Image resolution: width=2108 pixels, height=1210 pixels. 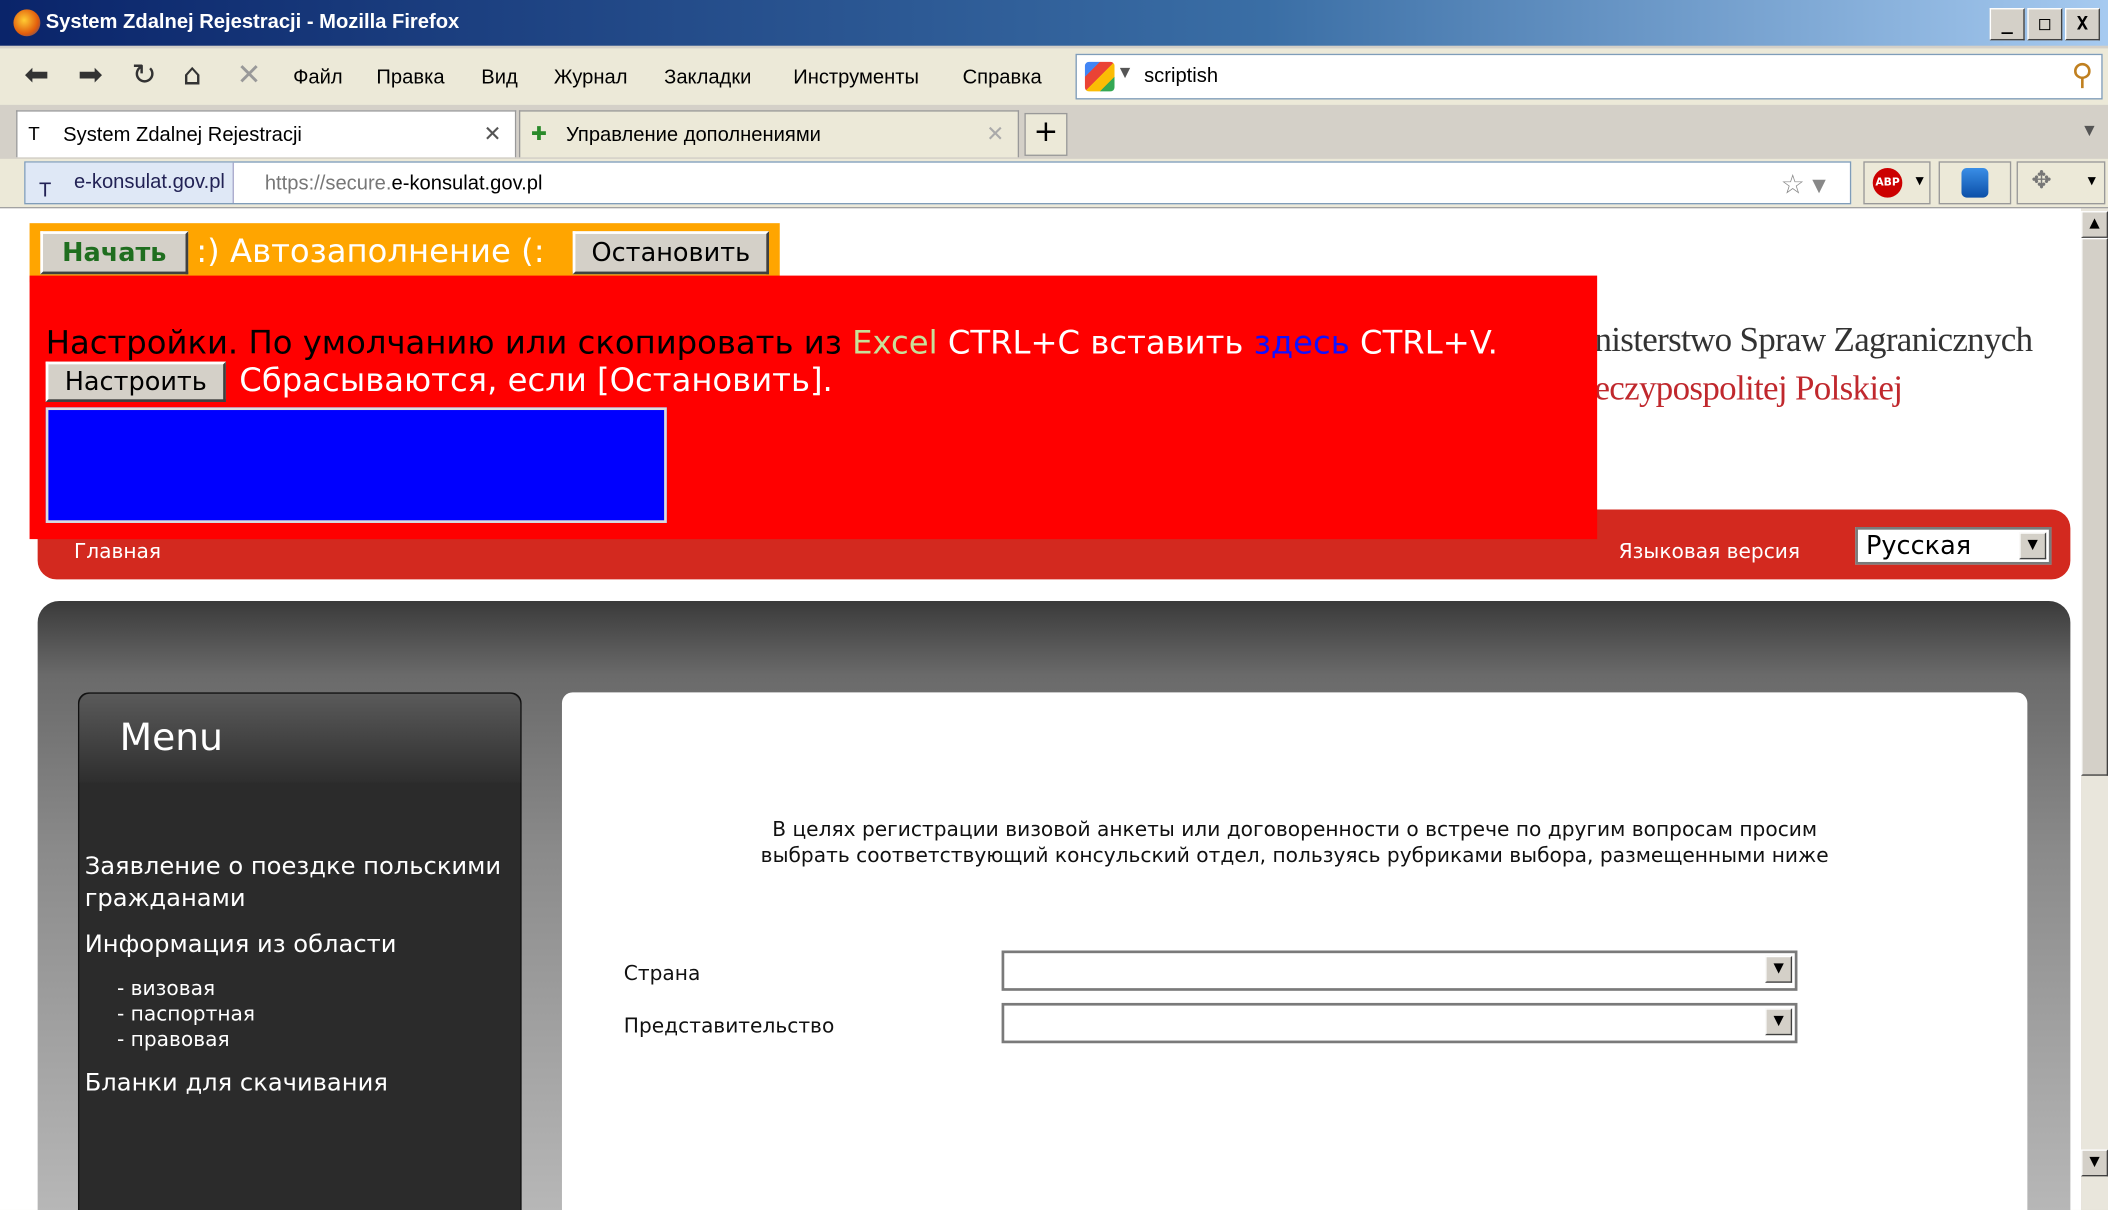 What do you see at coordinates (114, 253) in the screenshot?
I see `start-button: Начать` at bounding box center [114, 253].